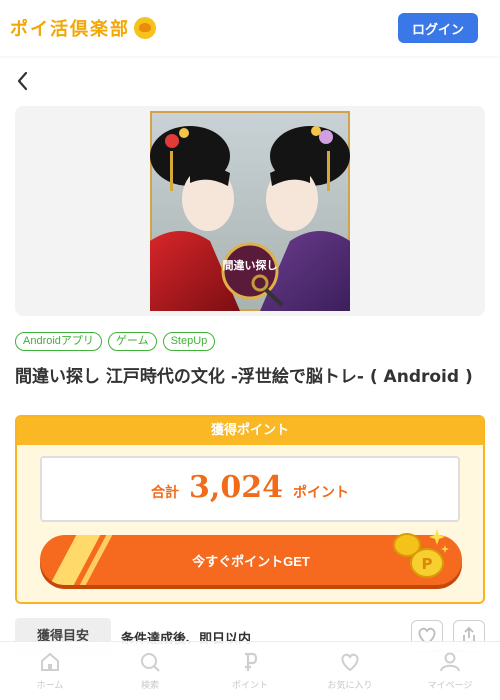  What do you see at coordinates (251, 561) in the screenshot?
I see `get-points-label: 今すぐポイントGET` at bounding box center [251, 561].